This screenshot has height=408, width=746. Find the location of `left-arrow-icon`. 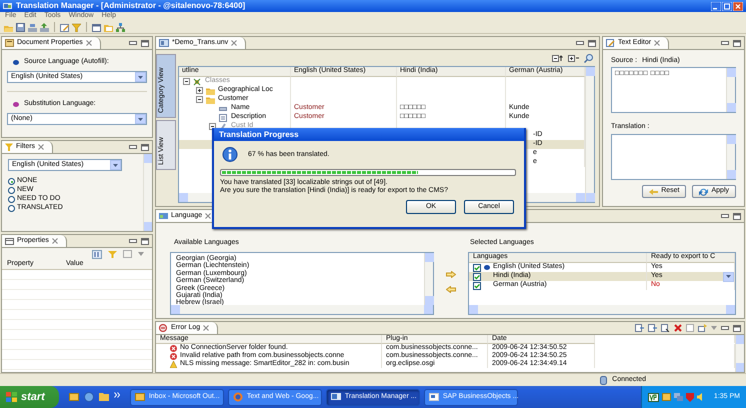

left-arrow-icon is located at coordinates (451, 289).